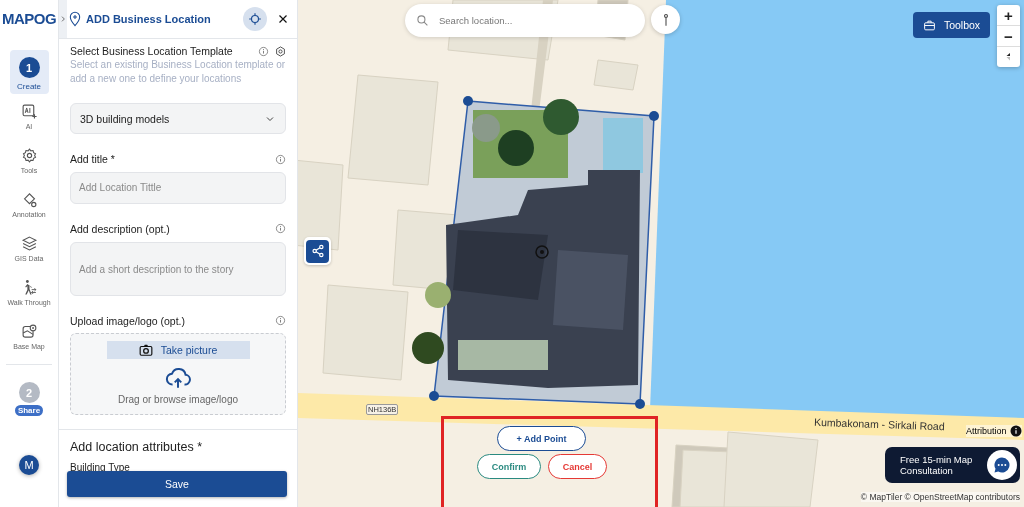 The image size is (1024, 507). Describe the element at coordinates (92, 159) in the screenshot. I see `field-label: Add title *` at that location.